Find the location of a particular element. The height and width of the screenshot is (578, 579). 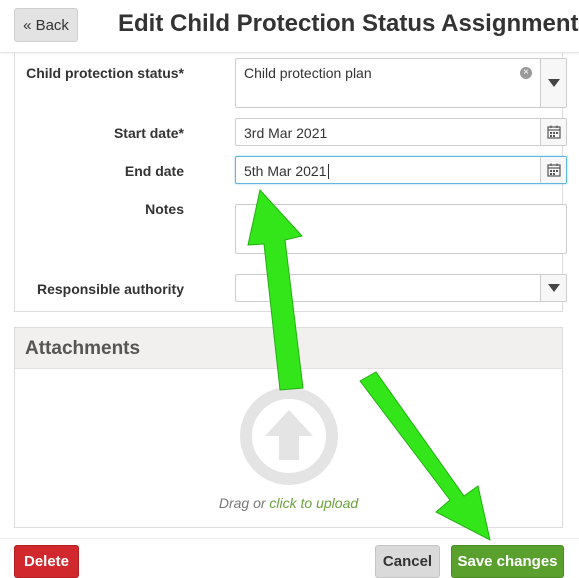

drag-text: Drag or is located at coordinates (242, 503).